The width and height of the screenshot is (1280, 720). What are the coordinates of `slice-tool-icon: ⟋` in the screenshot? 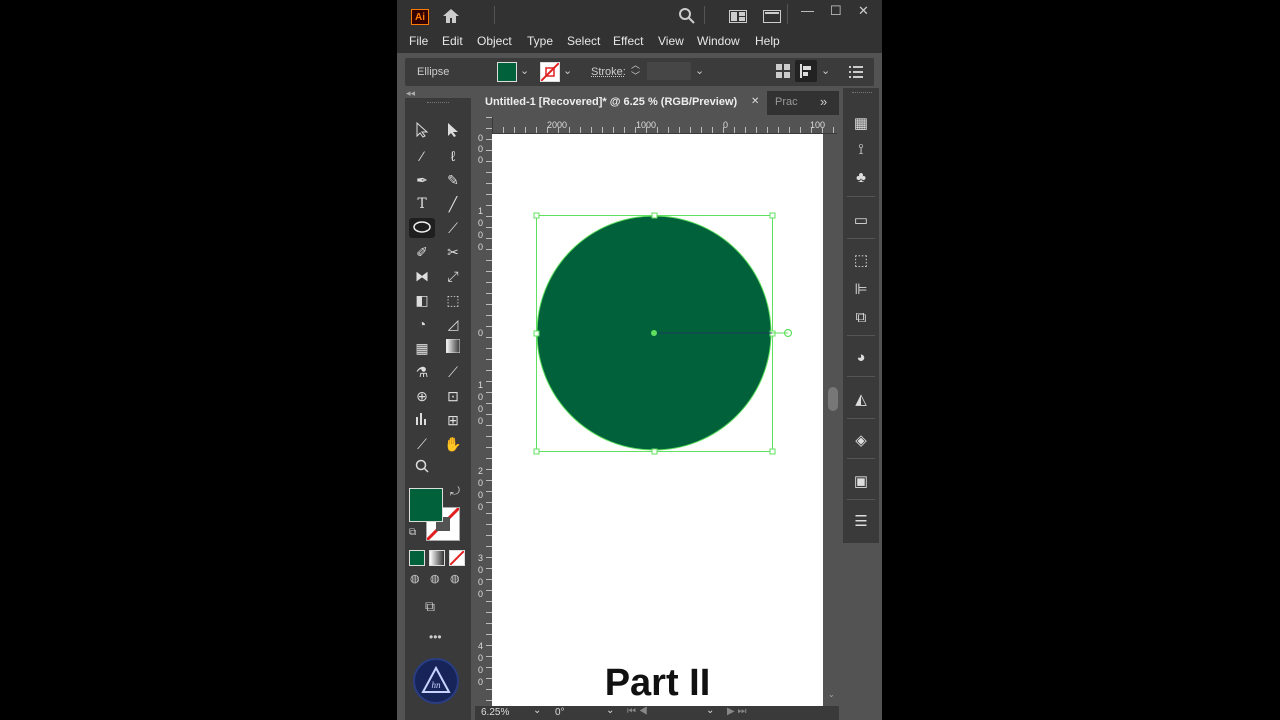 It's located at (422, 444).